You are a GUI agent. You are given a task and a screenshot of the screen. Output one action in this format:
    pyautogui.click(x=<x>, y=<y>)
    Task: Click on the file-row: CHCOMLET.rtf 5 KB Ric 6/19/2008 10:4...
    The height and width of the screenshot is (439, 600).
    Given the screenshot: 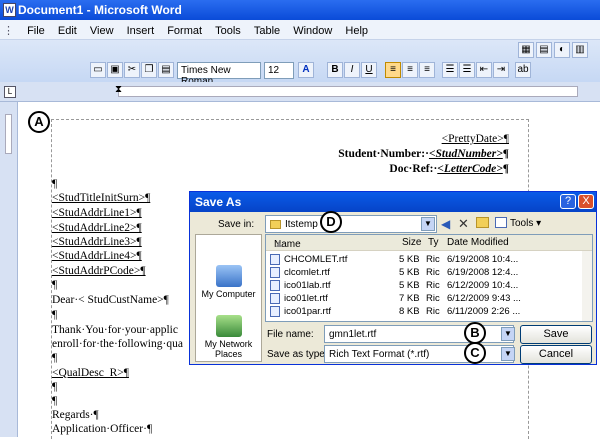 What is the action you would take?
    pyautogui.click(x=425, y=259)
    